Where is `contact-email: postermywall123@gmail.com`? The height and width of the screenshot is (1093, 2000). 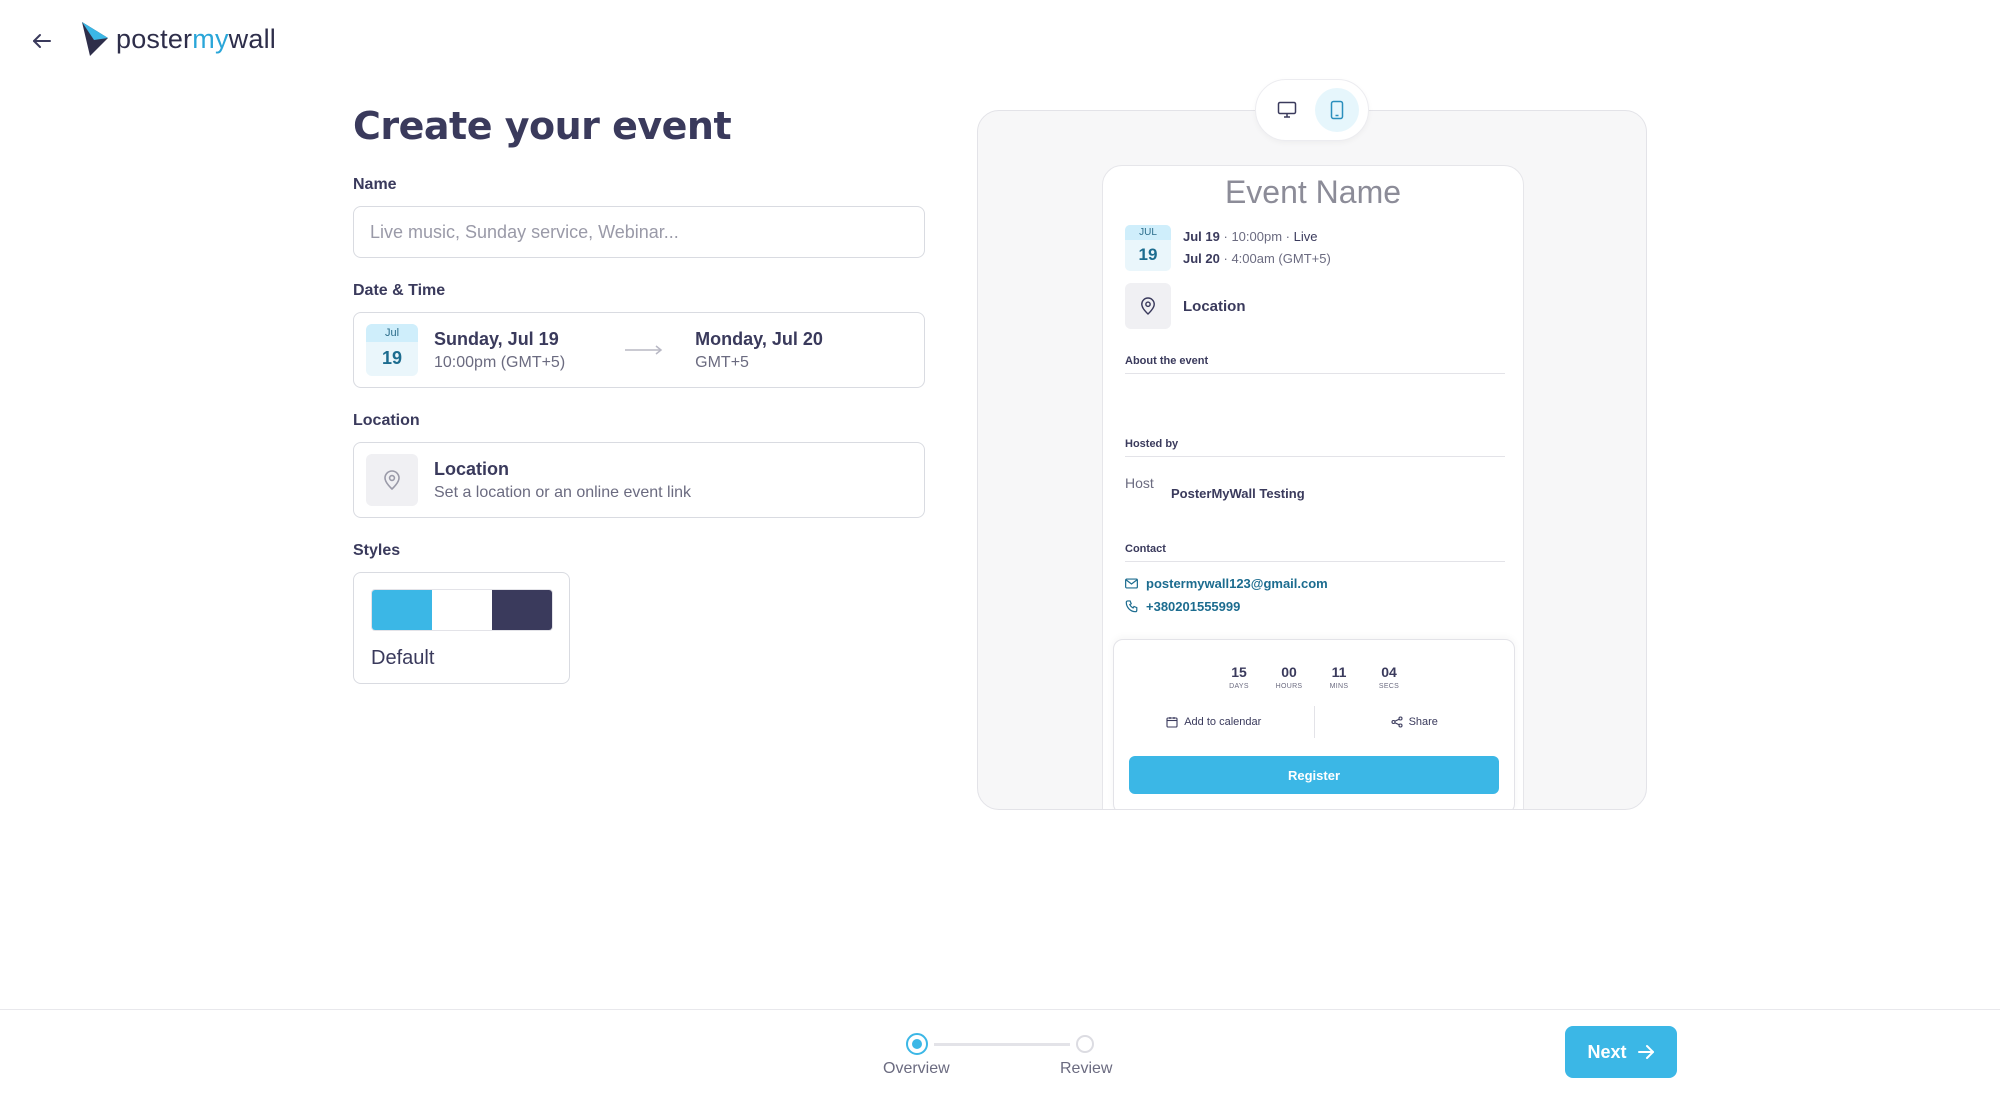
contact-email: postermywall123@gmail.com is located at coordinates (1313, 583).